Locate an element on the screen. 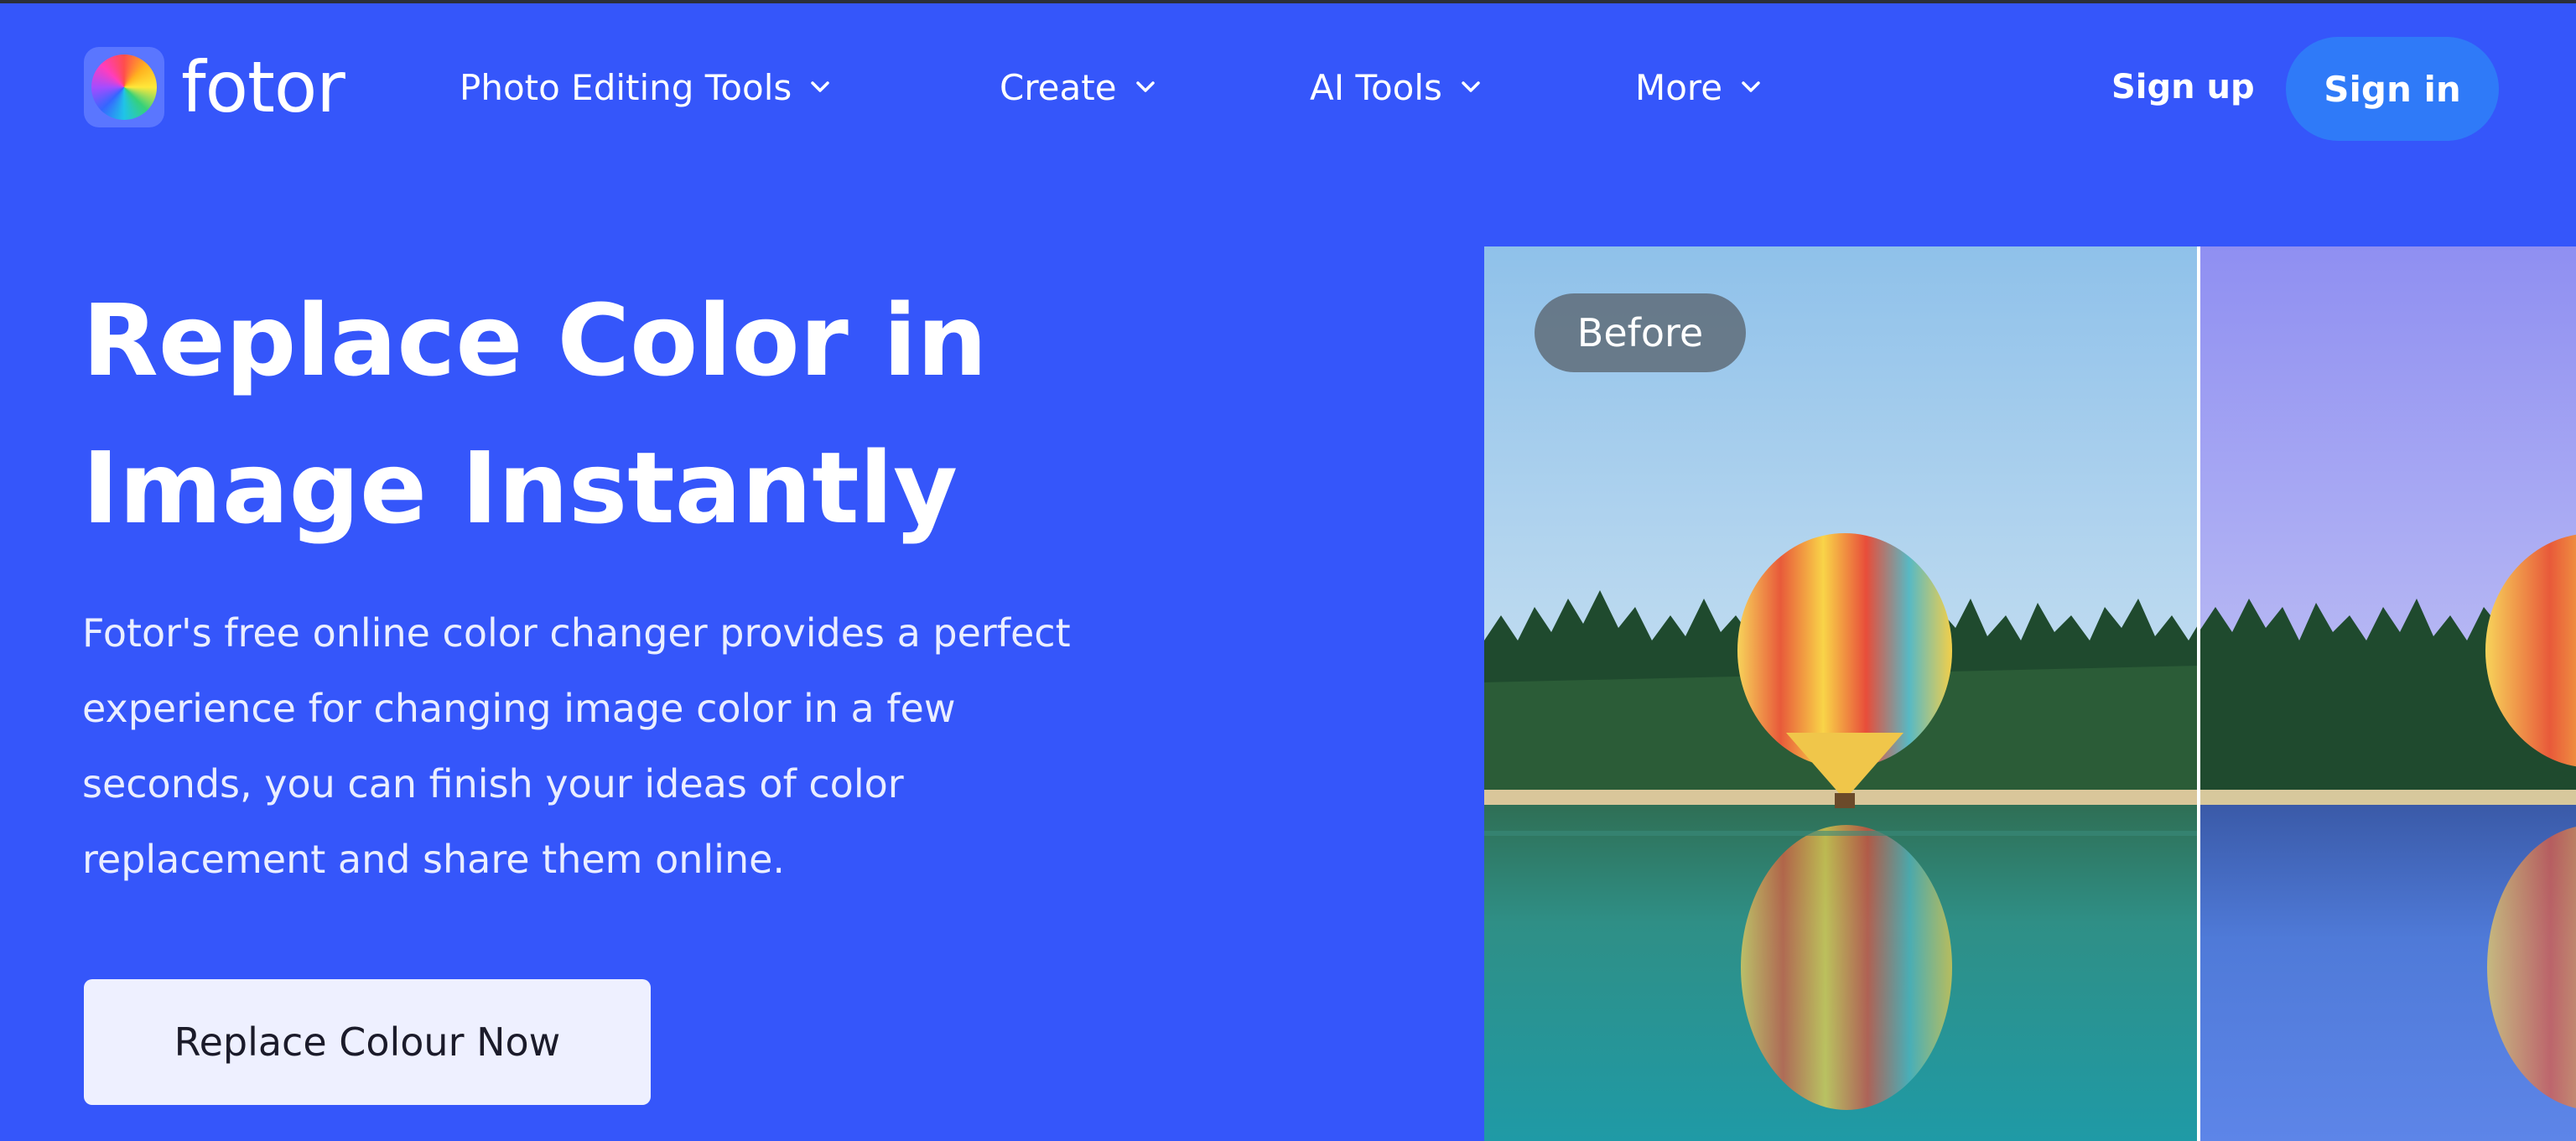  nav-item-label: More is located at coordinates (1679, 87).